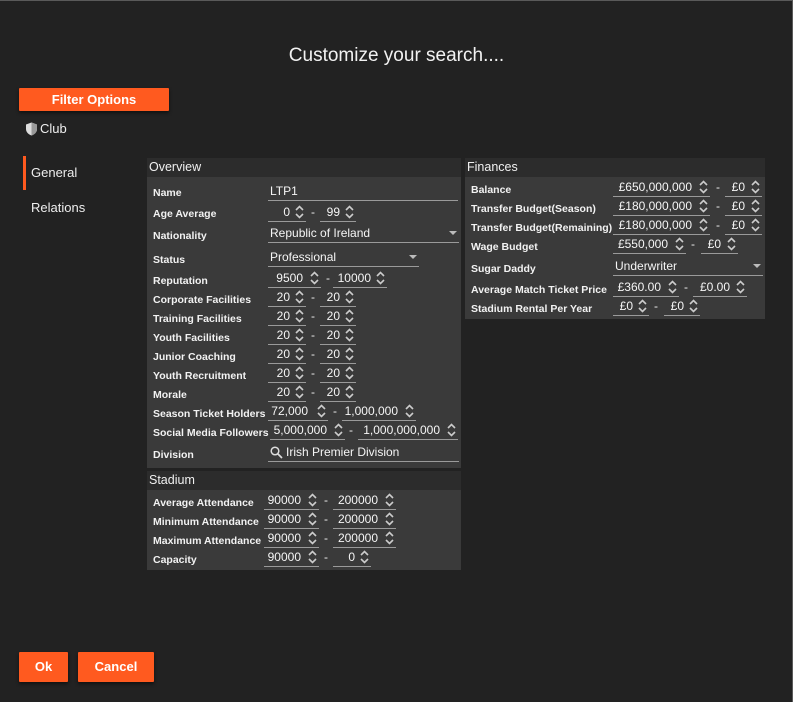  What do you see at coordinates (338, 373) in the screenshot?
I see `recruitment-max-stepper: 20` at bounding box center [338, 373].